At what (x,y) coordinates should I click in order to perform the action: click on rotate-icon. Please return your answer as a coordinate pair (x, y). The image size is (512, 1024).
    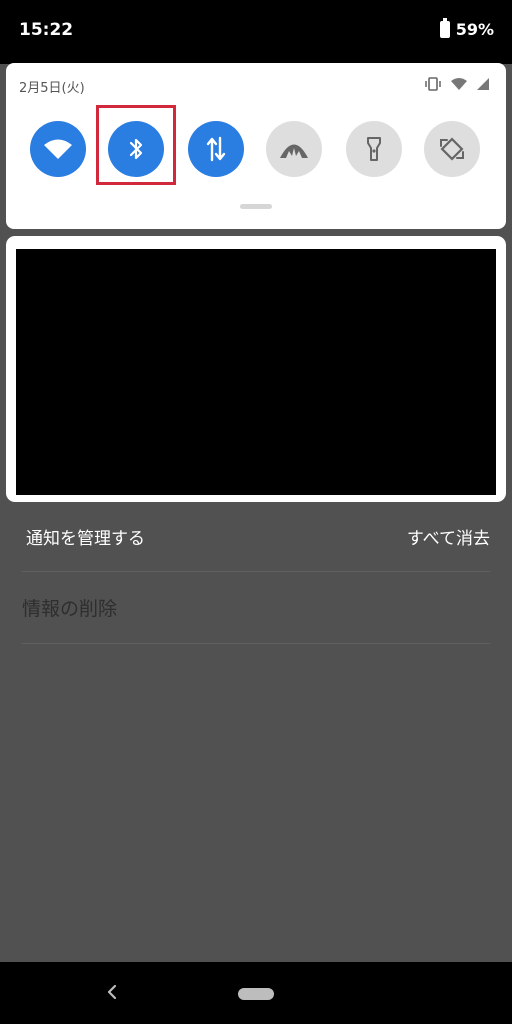
    Looking at the image, I should click on (452, 149).